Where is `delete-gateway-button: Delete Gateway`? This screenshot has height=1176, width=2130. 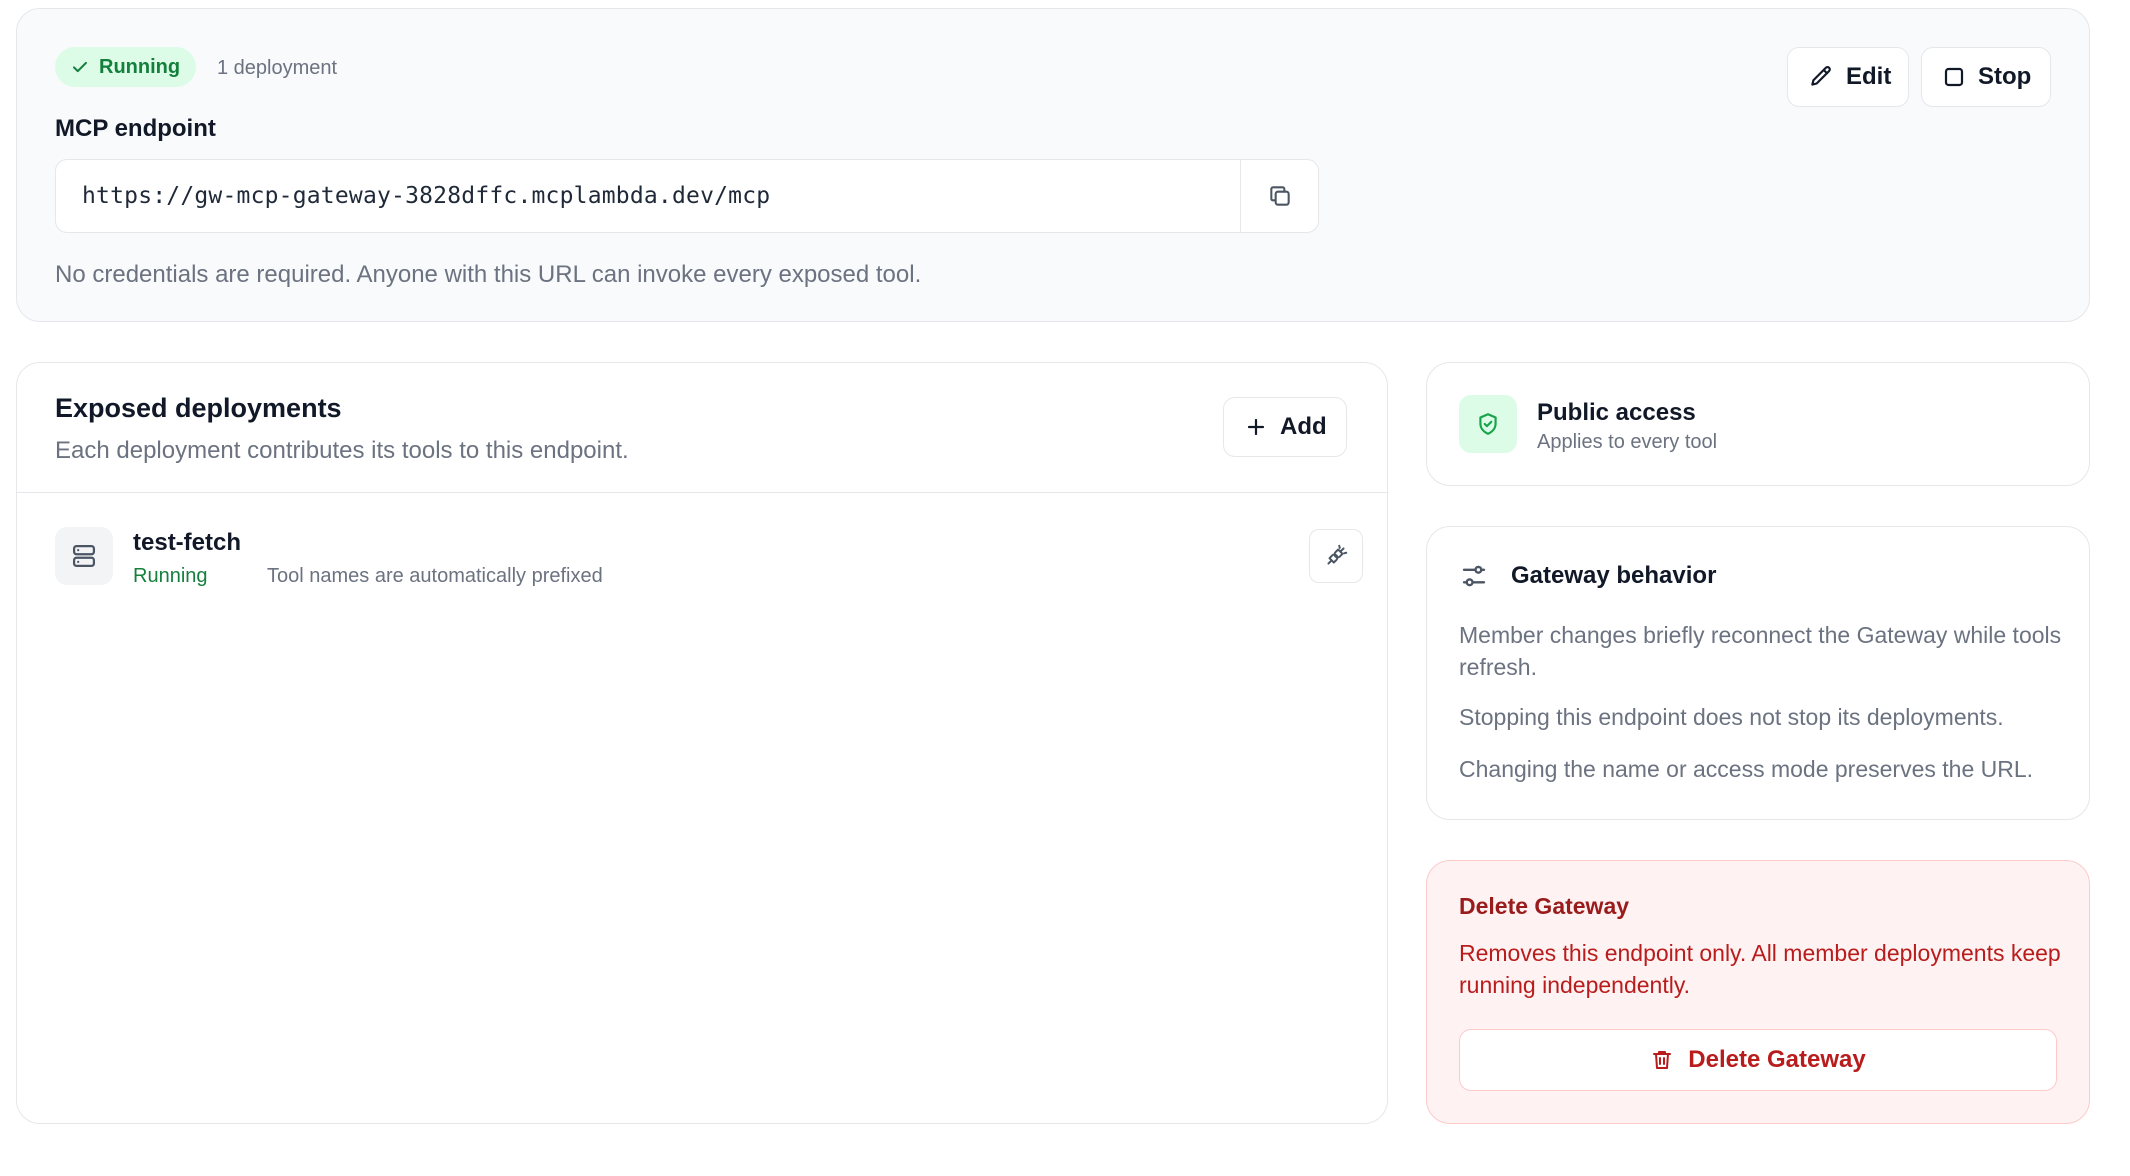 delete-gateway-button: Delete Gateway is located at coordinates (1758, 1060).